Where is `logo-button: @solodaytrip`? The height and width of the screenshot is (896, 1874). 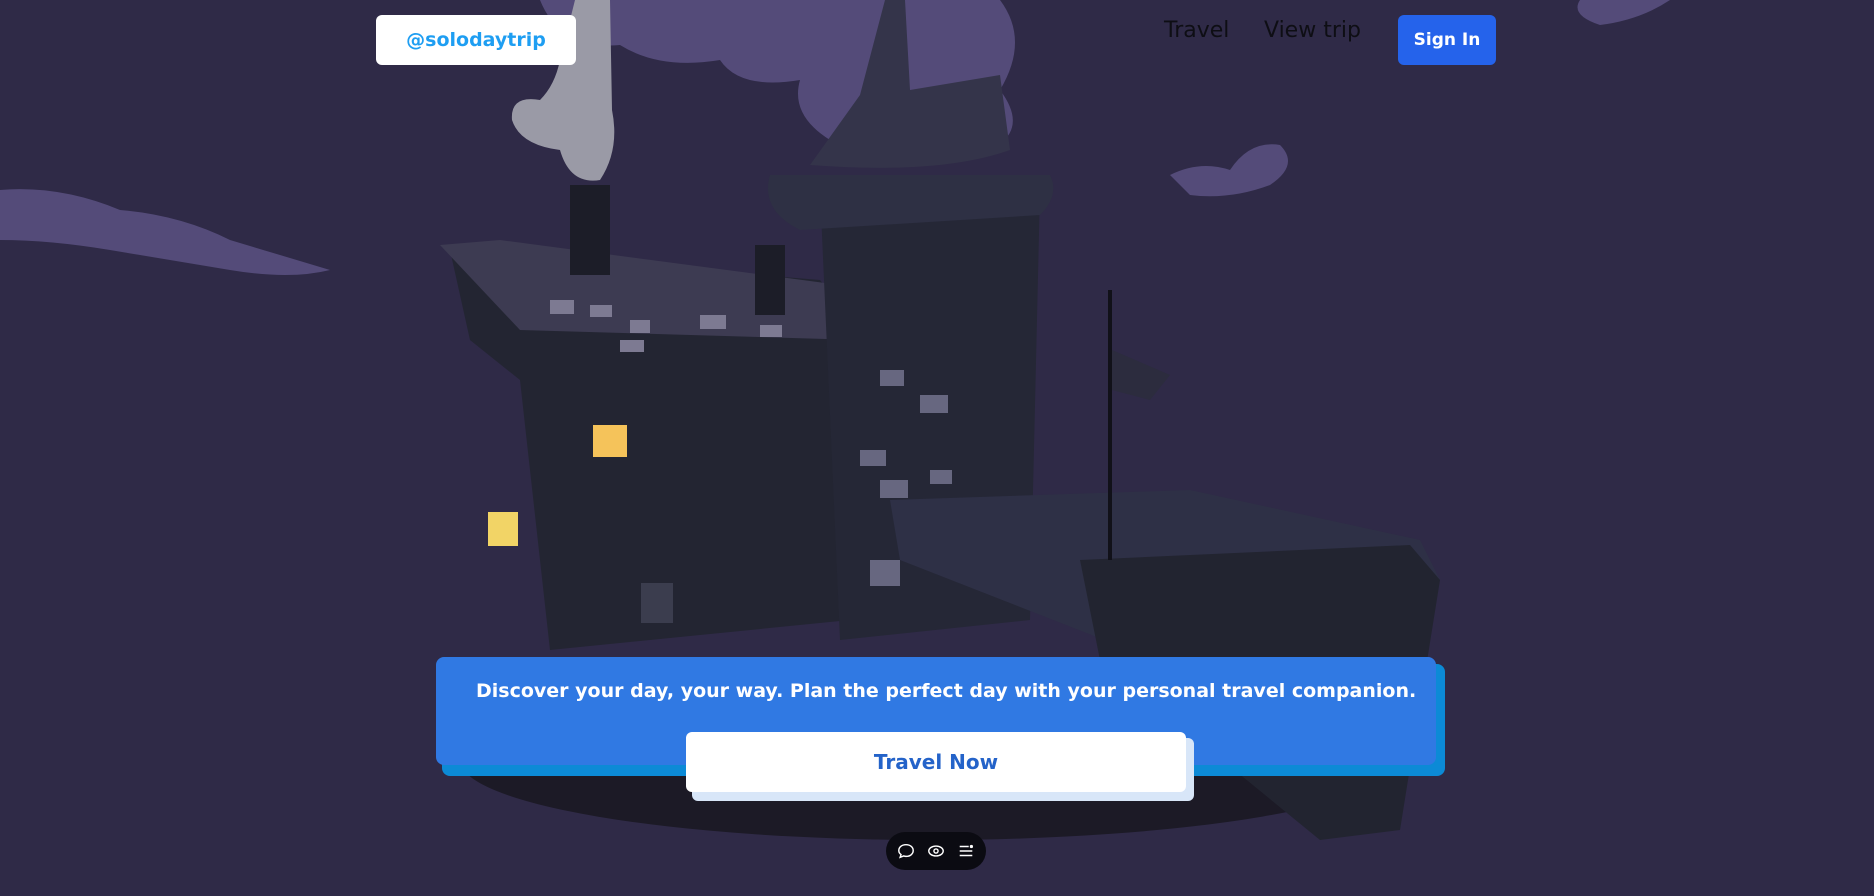 logo-button: @solodaytrip is located at coordinates (476, 40).